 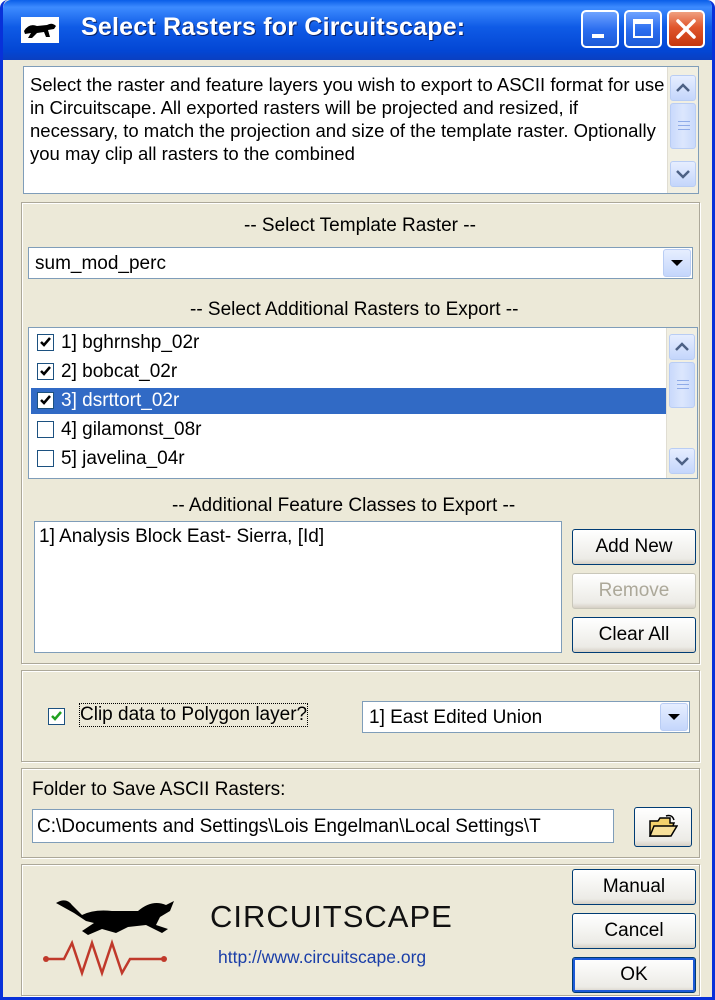 What do you see at coordinates (119, 371) in the screenshot?
I see `raster-label: 2] bobcat_02r` at bounding box center [119, 371].